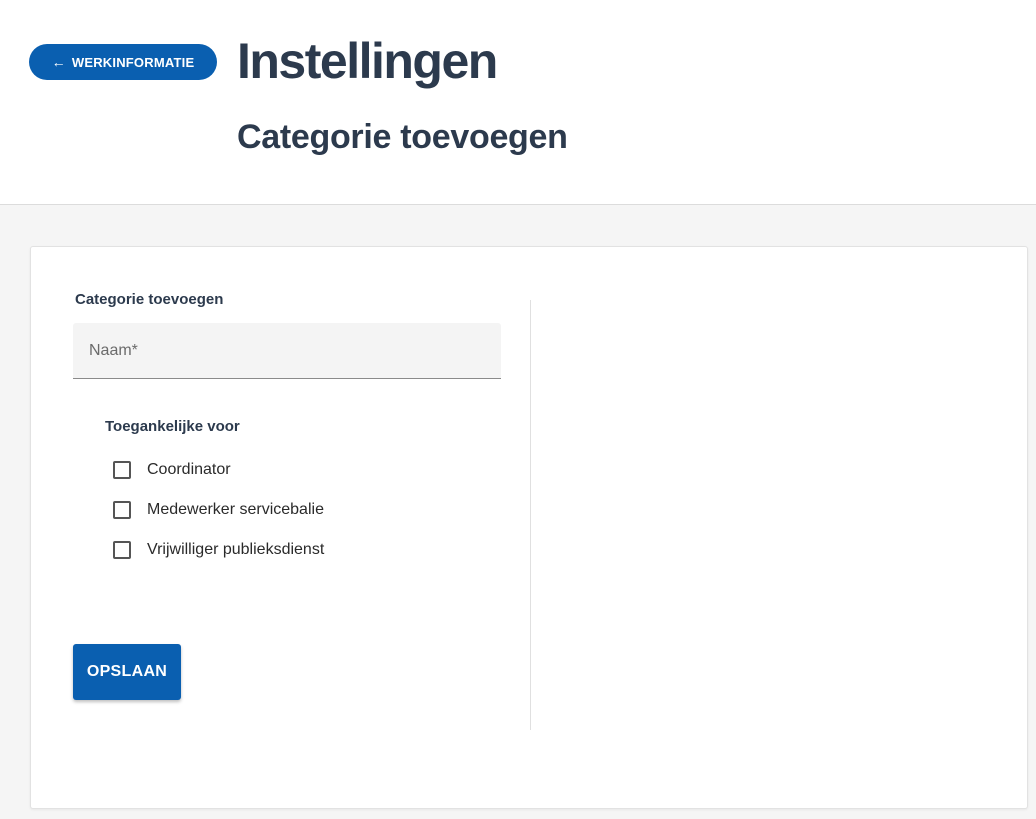  I want to click on save-button: OPSLAAN, so click(127, 672).